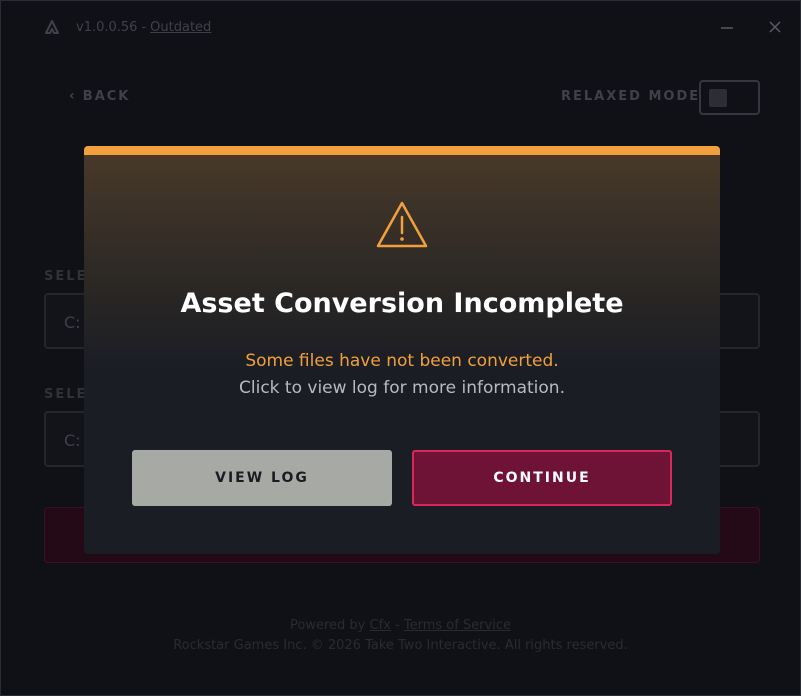 The width and height of the screenshot is (801, 696). What do you see at coordinates (402, 224) in the screenshot?
I see `warning-icon` at bounding box center [402, 224].